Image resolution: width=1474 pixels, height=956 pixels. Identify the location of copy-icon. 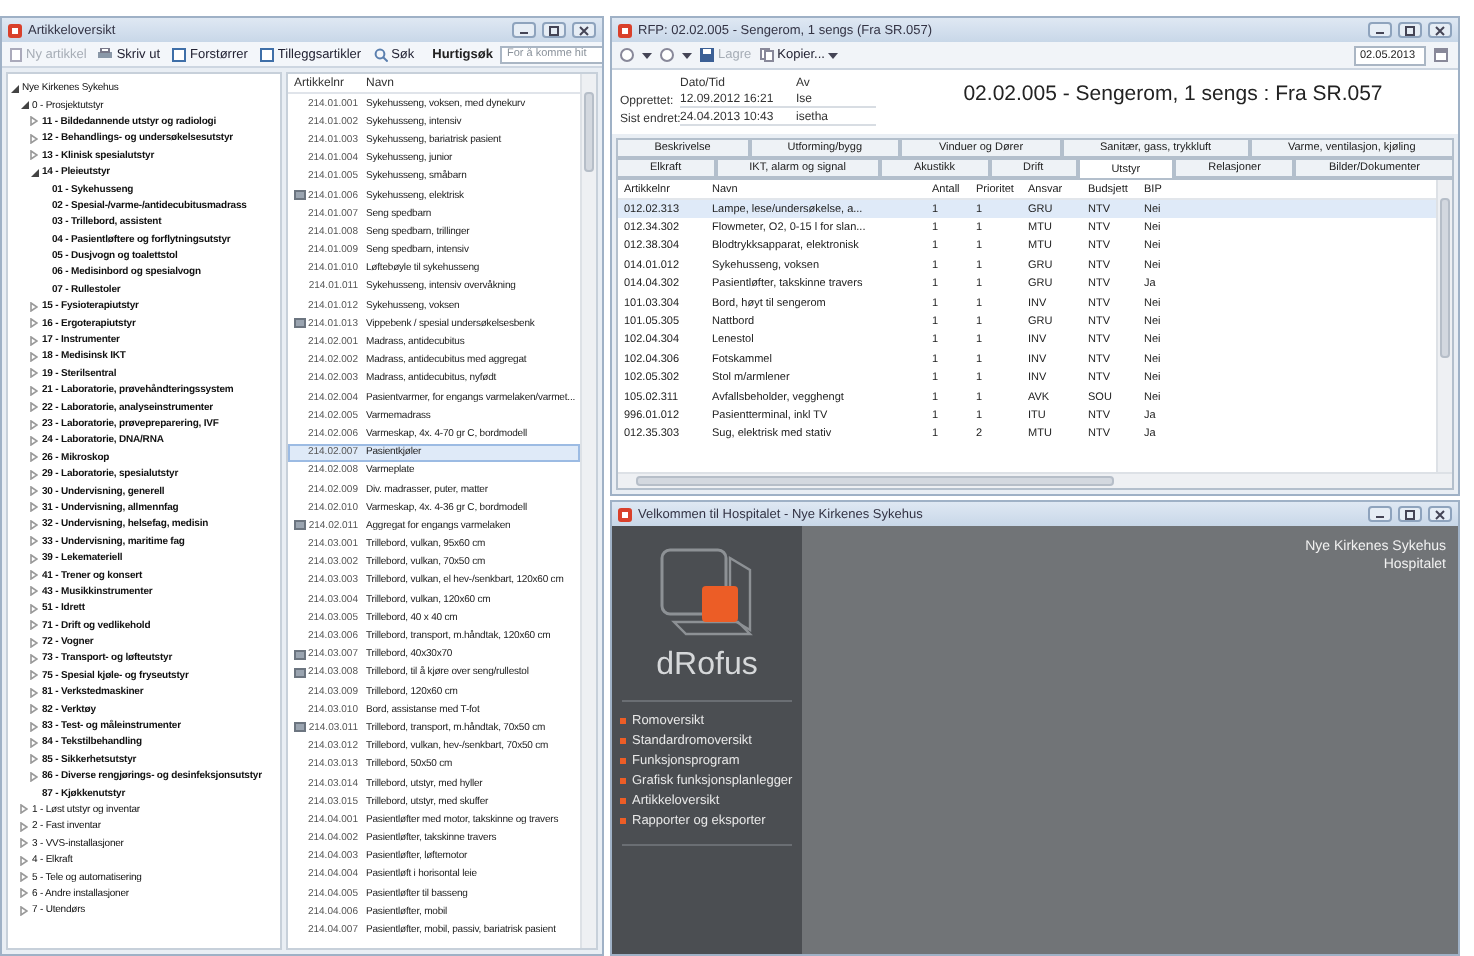
(766, 55).